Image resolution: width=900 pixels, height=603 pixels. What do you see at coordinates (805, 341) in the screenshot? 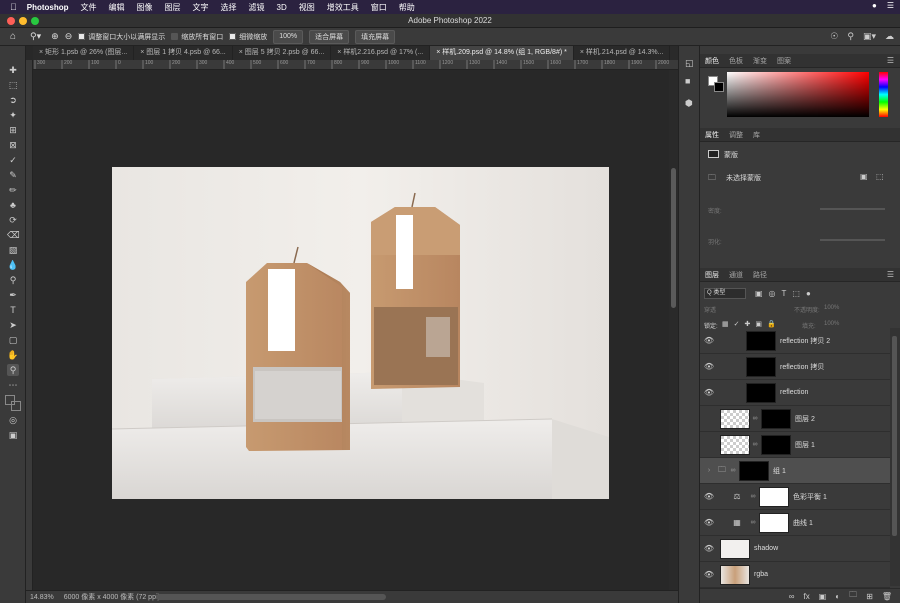
I see `layer-name: reflection 拷贝 2` at bounding box center [805, 341].